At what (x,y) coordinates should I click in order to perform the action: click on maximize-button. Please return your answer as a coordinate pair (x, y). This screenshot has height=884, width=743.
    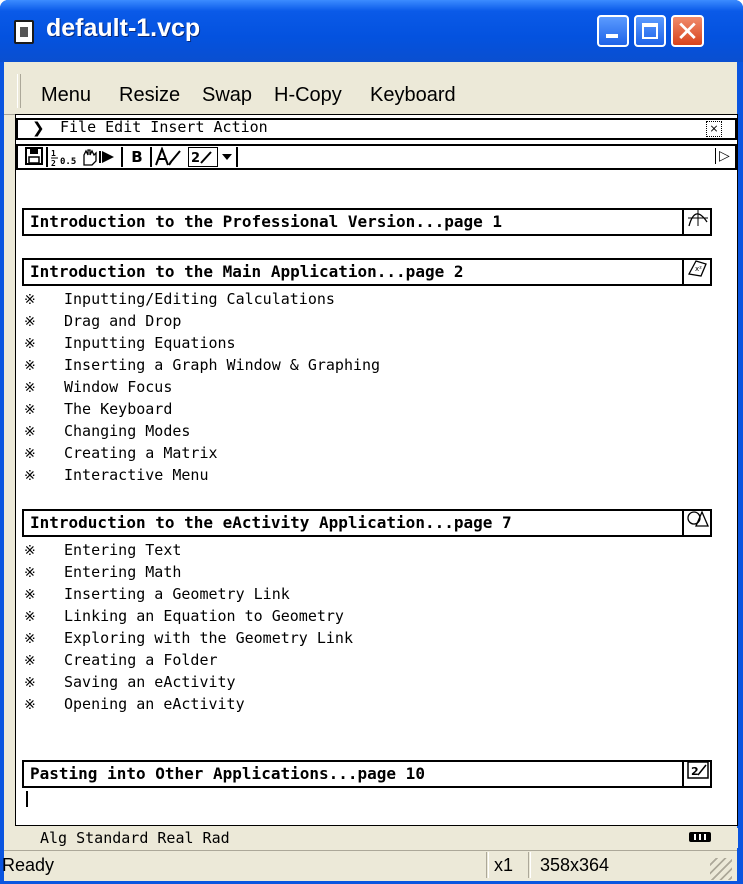
    Looking at the image, I should click on (650, 31).